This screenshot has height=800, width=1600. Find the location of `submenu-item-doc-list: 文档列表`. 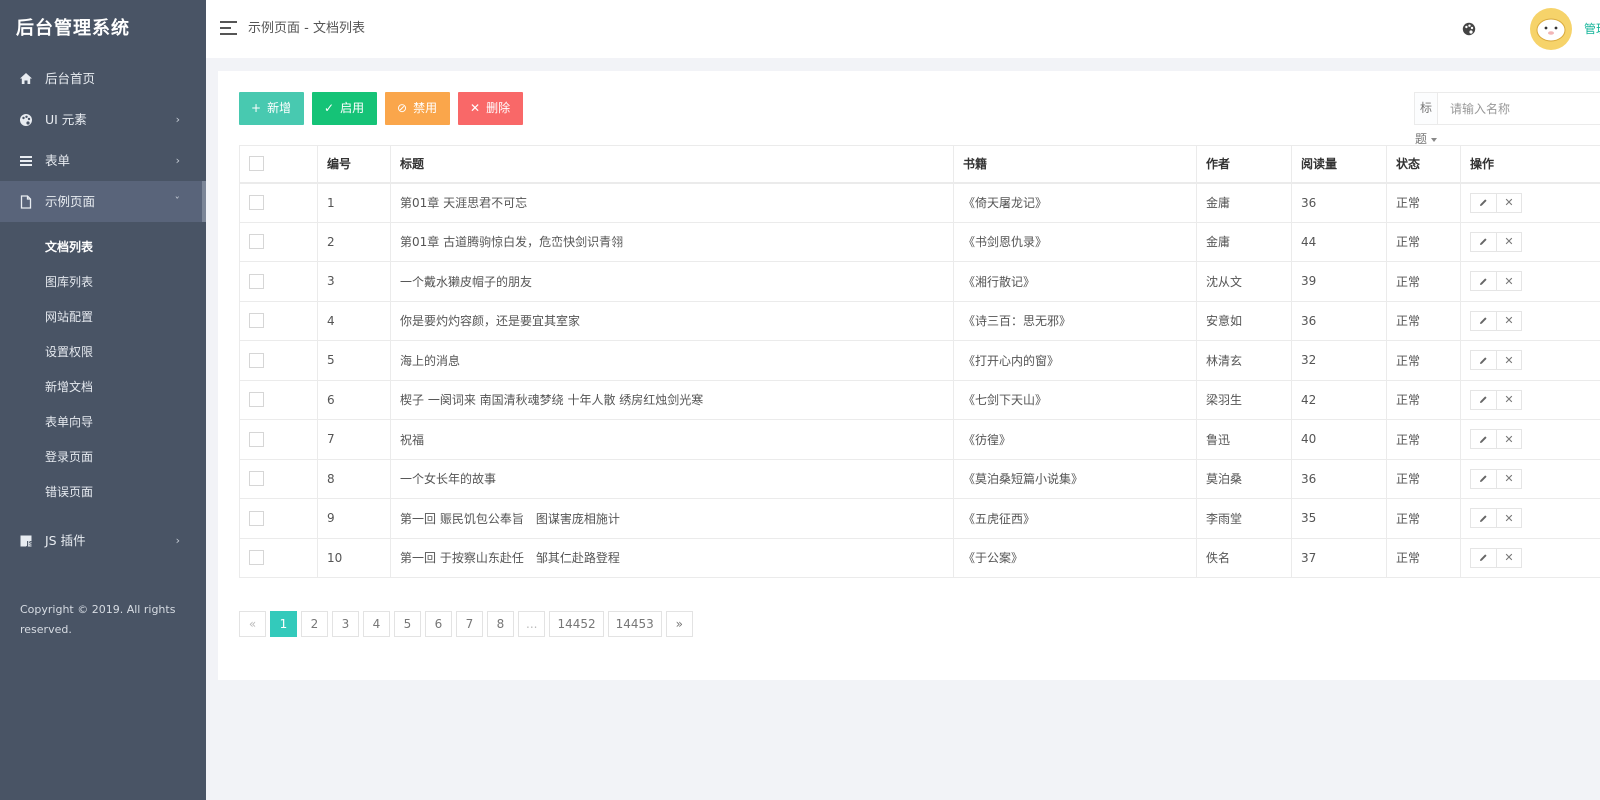

submenu-item-doc-list: 文档列表 is located at coordinates (103, 247).